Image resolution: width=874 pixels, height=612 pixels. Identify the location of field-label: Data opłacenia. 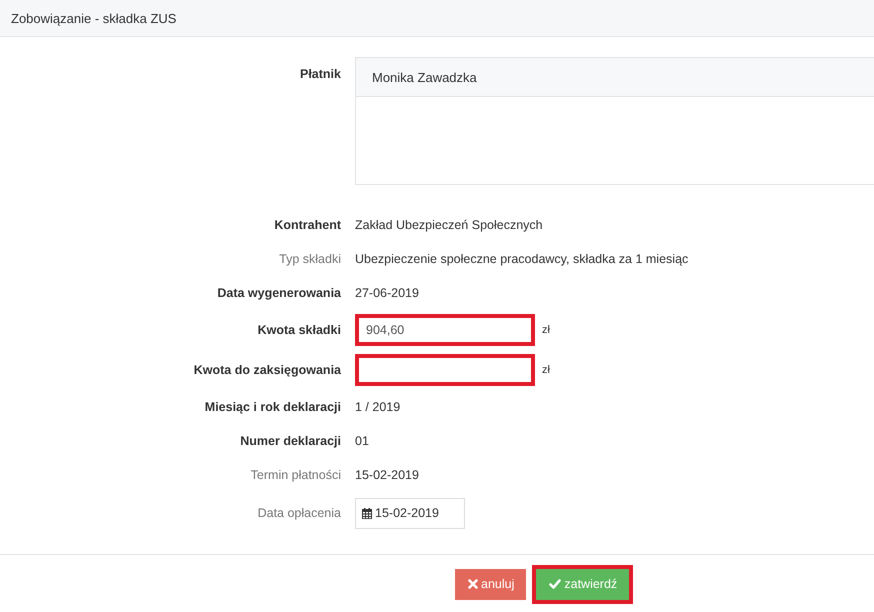
(299, 513).